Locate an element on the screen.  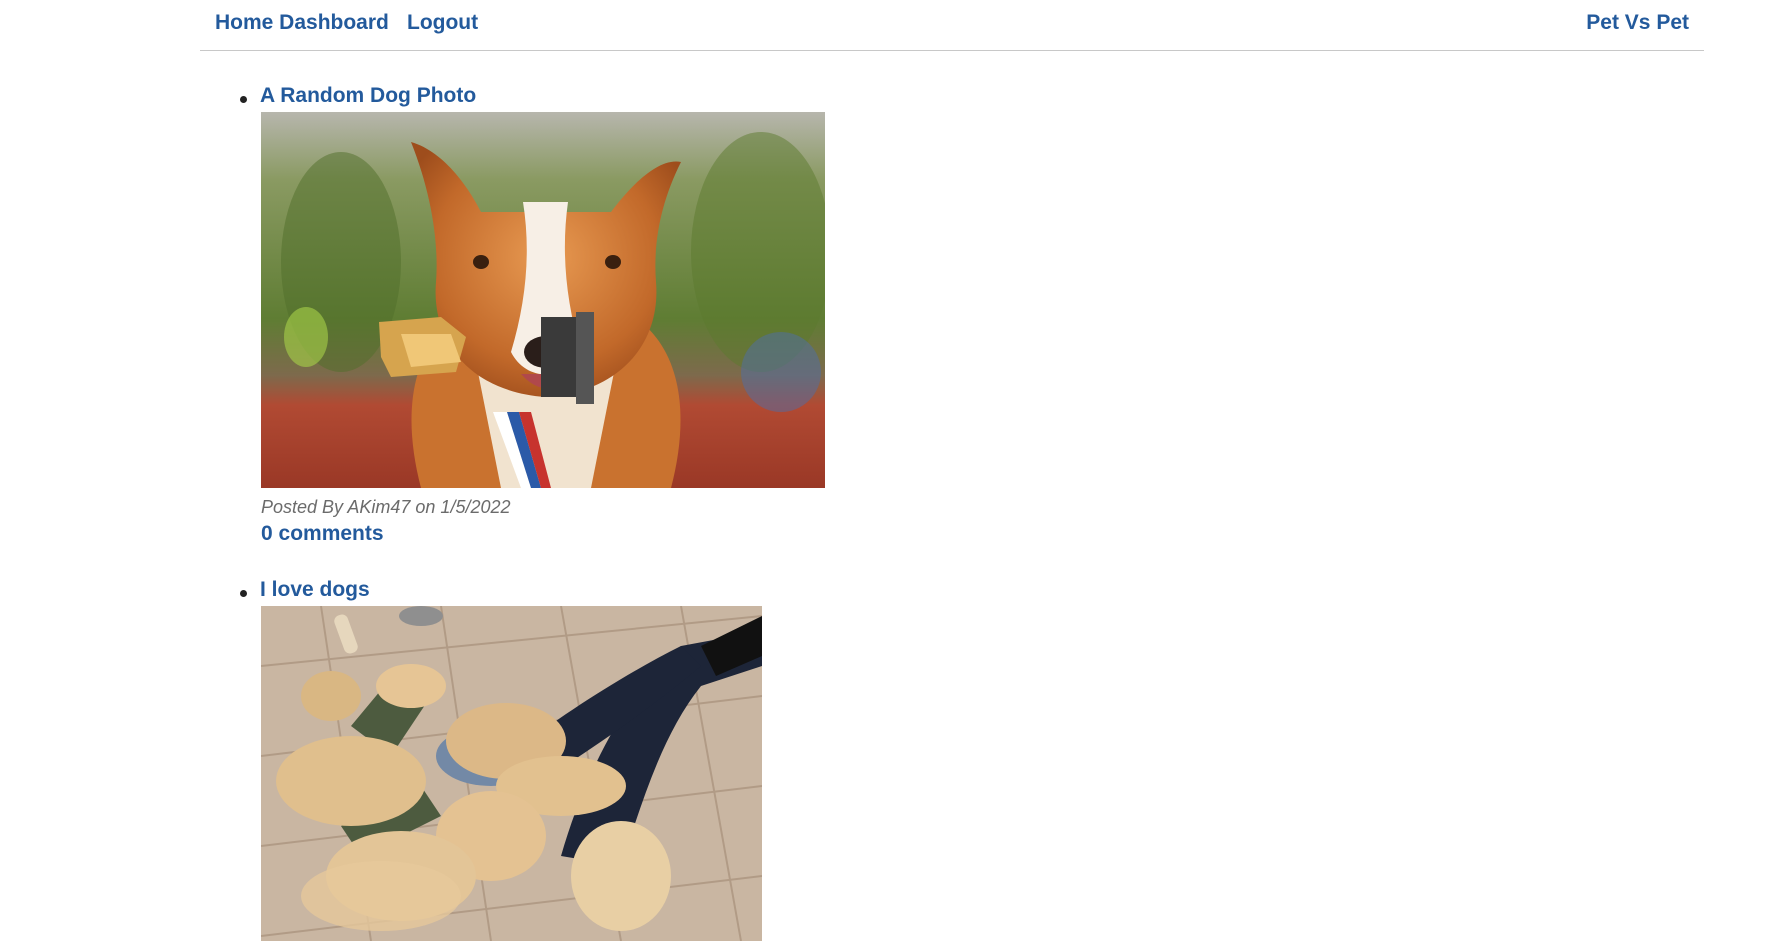
post-title-link: I love dogs is located at coordinates (315, 590).